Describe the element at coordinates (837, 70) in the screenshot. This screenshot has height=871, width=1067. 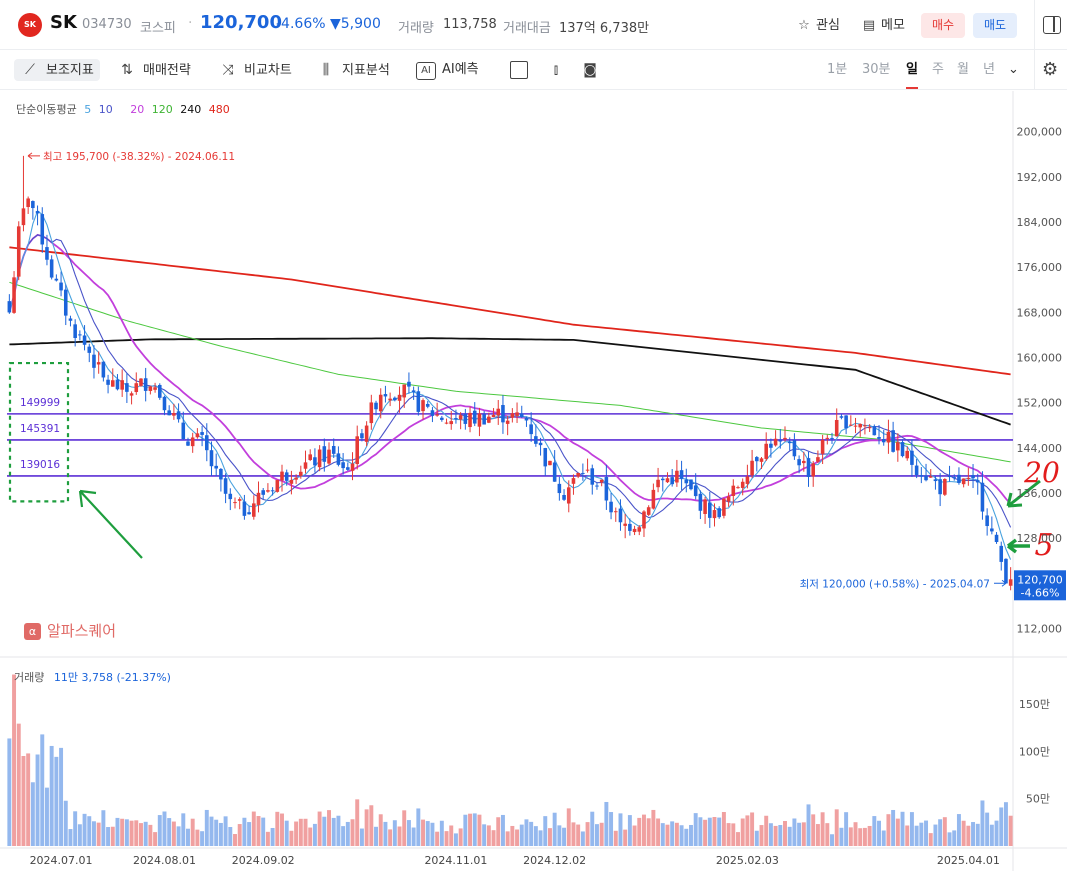
I see `period-1min: 1분` at that location.